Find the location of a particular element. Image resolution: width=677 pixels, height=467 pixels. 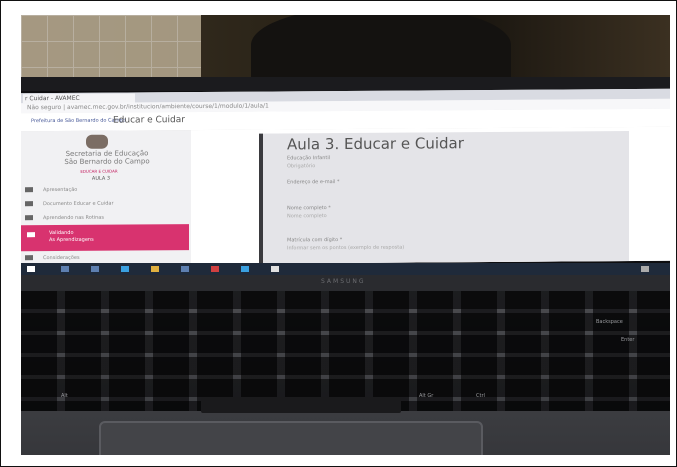

list-icon is located at coordinates (29, 190).